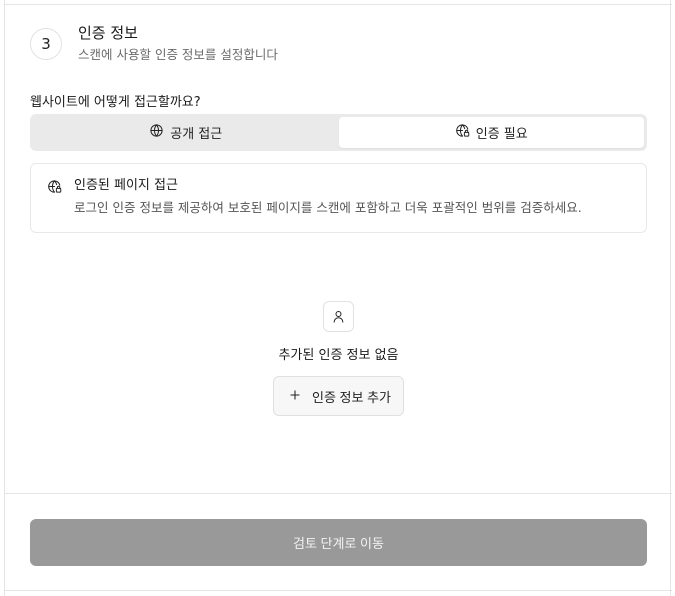 The image size is (675, 596). What do you see at coordinates (295, 396) in the screenshot?
I see `plus-icon` at bounding box center [295, 396].